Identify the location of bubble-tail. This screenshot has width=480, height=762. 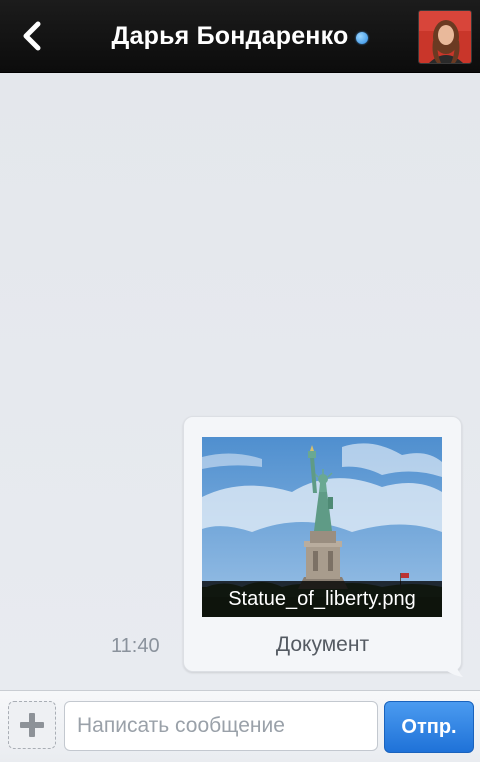
(452, 669).